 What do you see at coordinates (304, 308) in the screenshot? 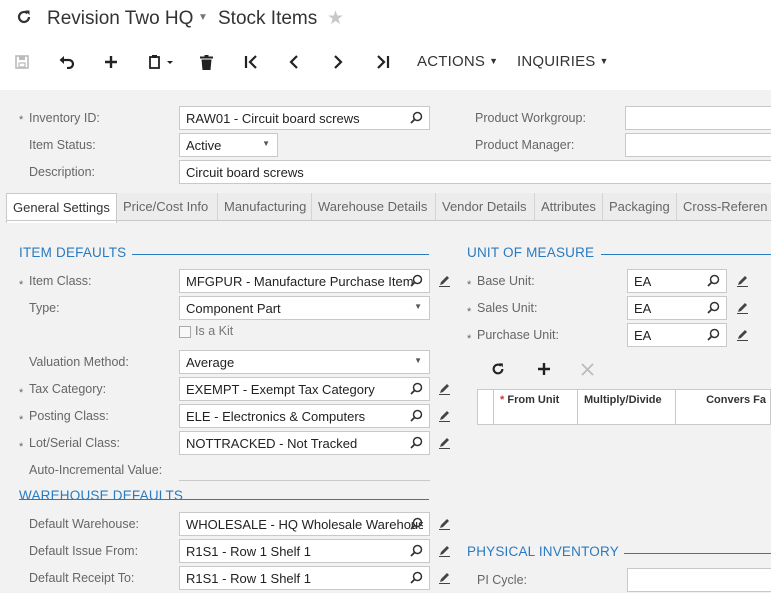
I see `type-select: Component Part ▼` at bounding box center [304, 308].